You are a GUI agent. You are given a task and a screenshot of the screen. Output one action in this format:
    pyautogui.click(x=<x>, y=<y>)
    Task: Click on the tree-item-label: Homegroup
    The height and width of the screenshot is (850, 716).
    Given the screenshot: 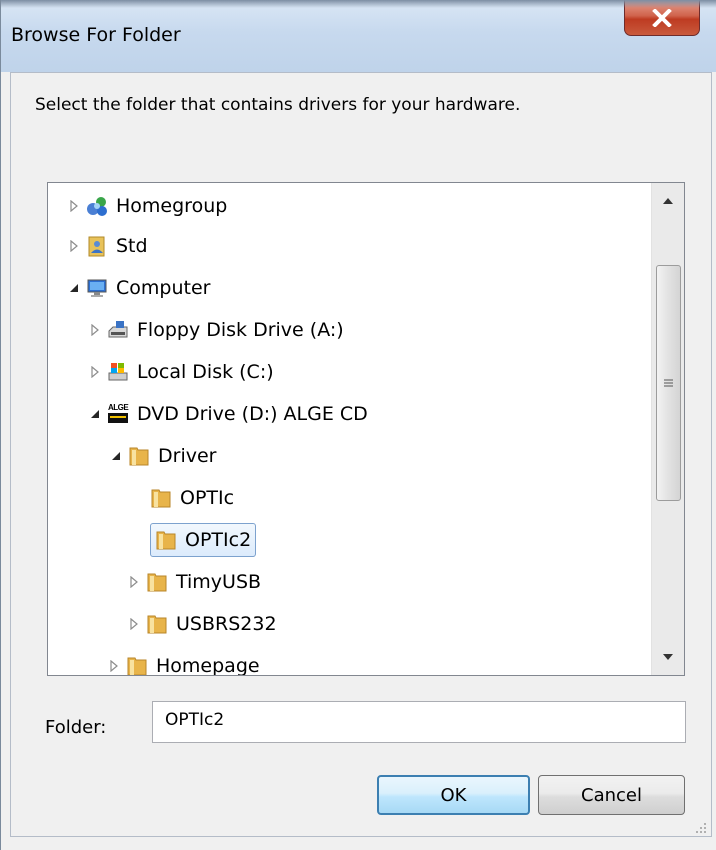 What is the action you would take?
    pyautogui.click(x=172, y=206)
    